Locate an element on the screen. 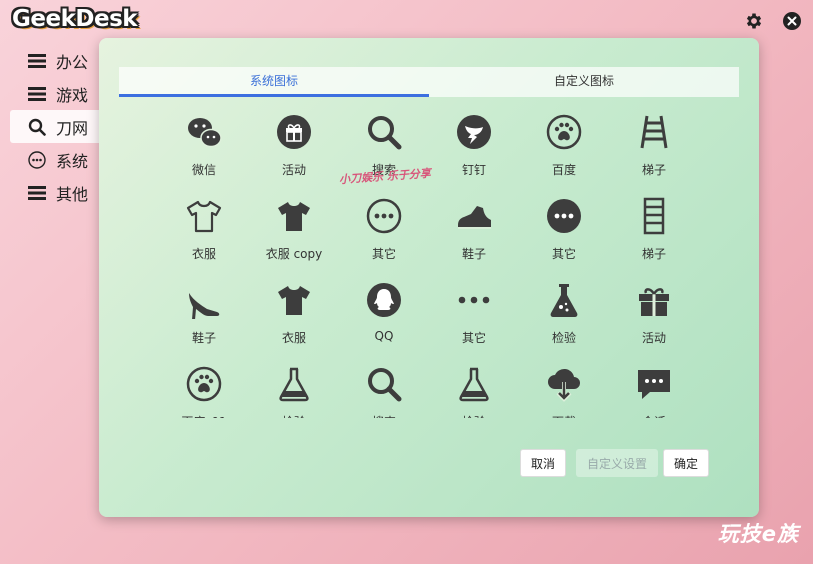 Image resolution: width=813 pixels, height=564 pixels. custom-settings-button: 自定义设置 is located at coordinates (617, 463).